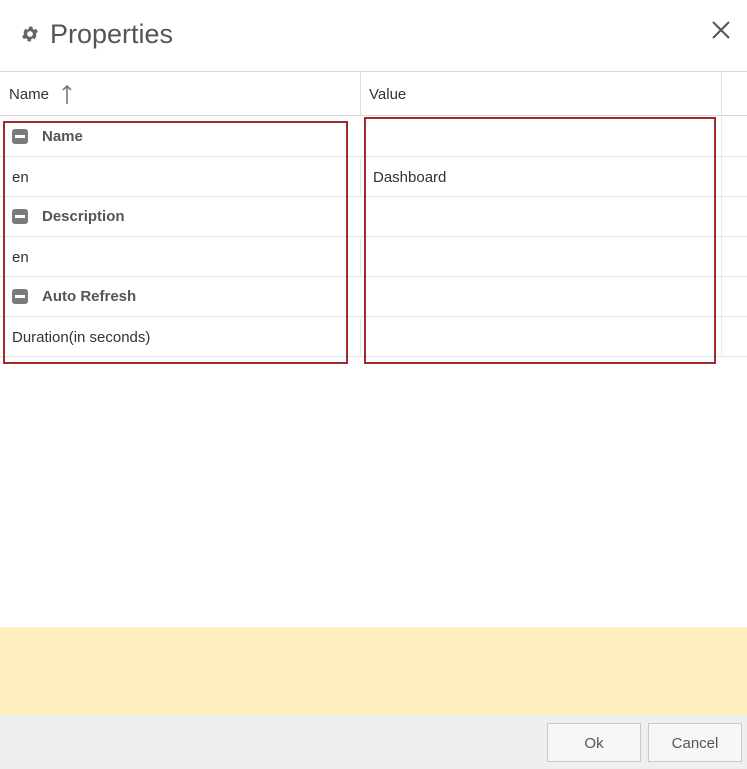 This screenshot has width=747, height=769. What do you see at coordinates (695, 742) in the screenshot?
I see `cancel-button: Cancel` at bounding box center [695, 742].